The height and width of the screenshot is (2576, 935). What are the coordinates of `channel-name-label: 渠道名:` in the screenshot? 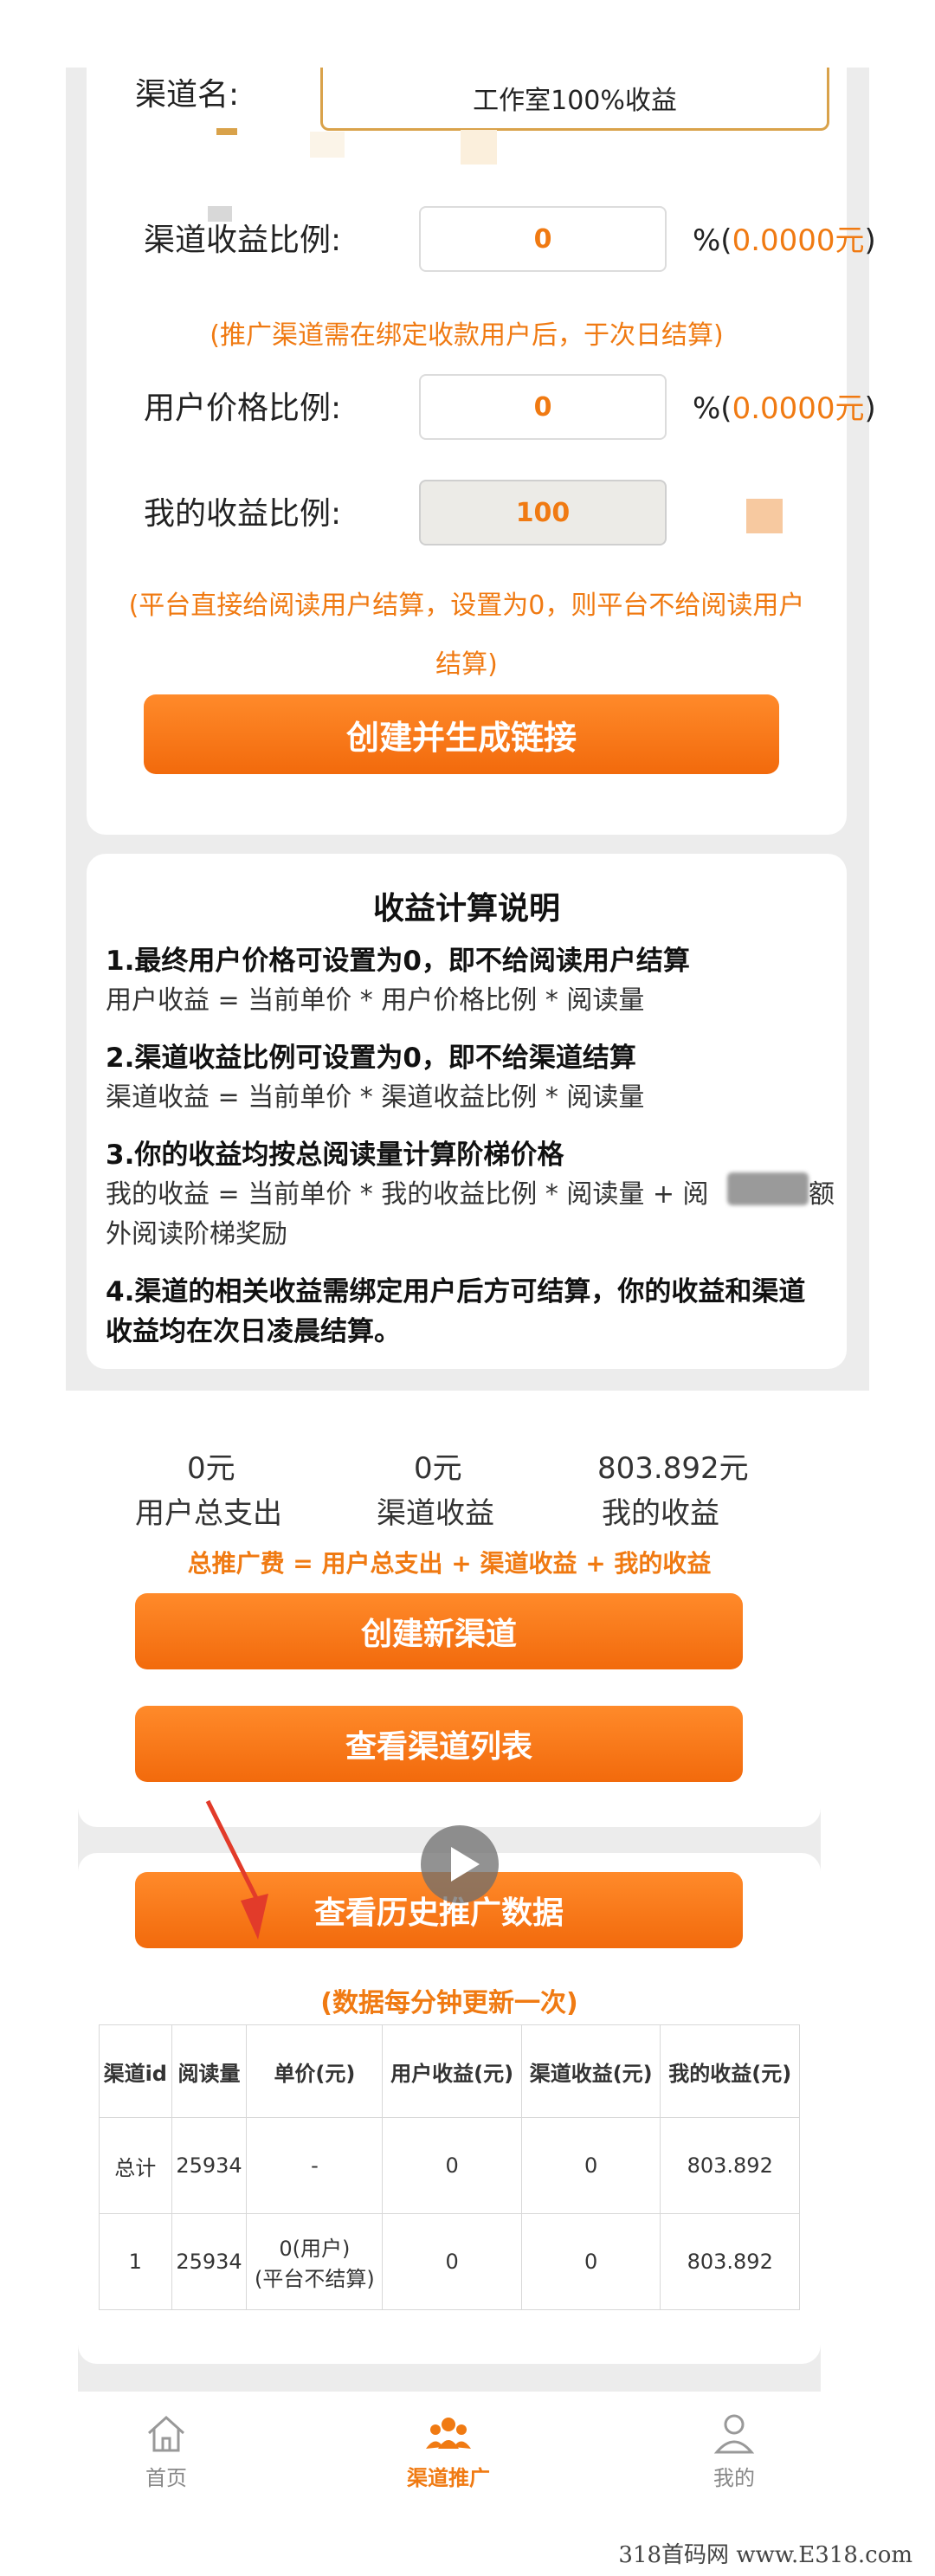 It's located at (187, 95).